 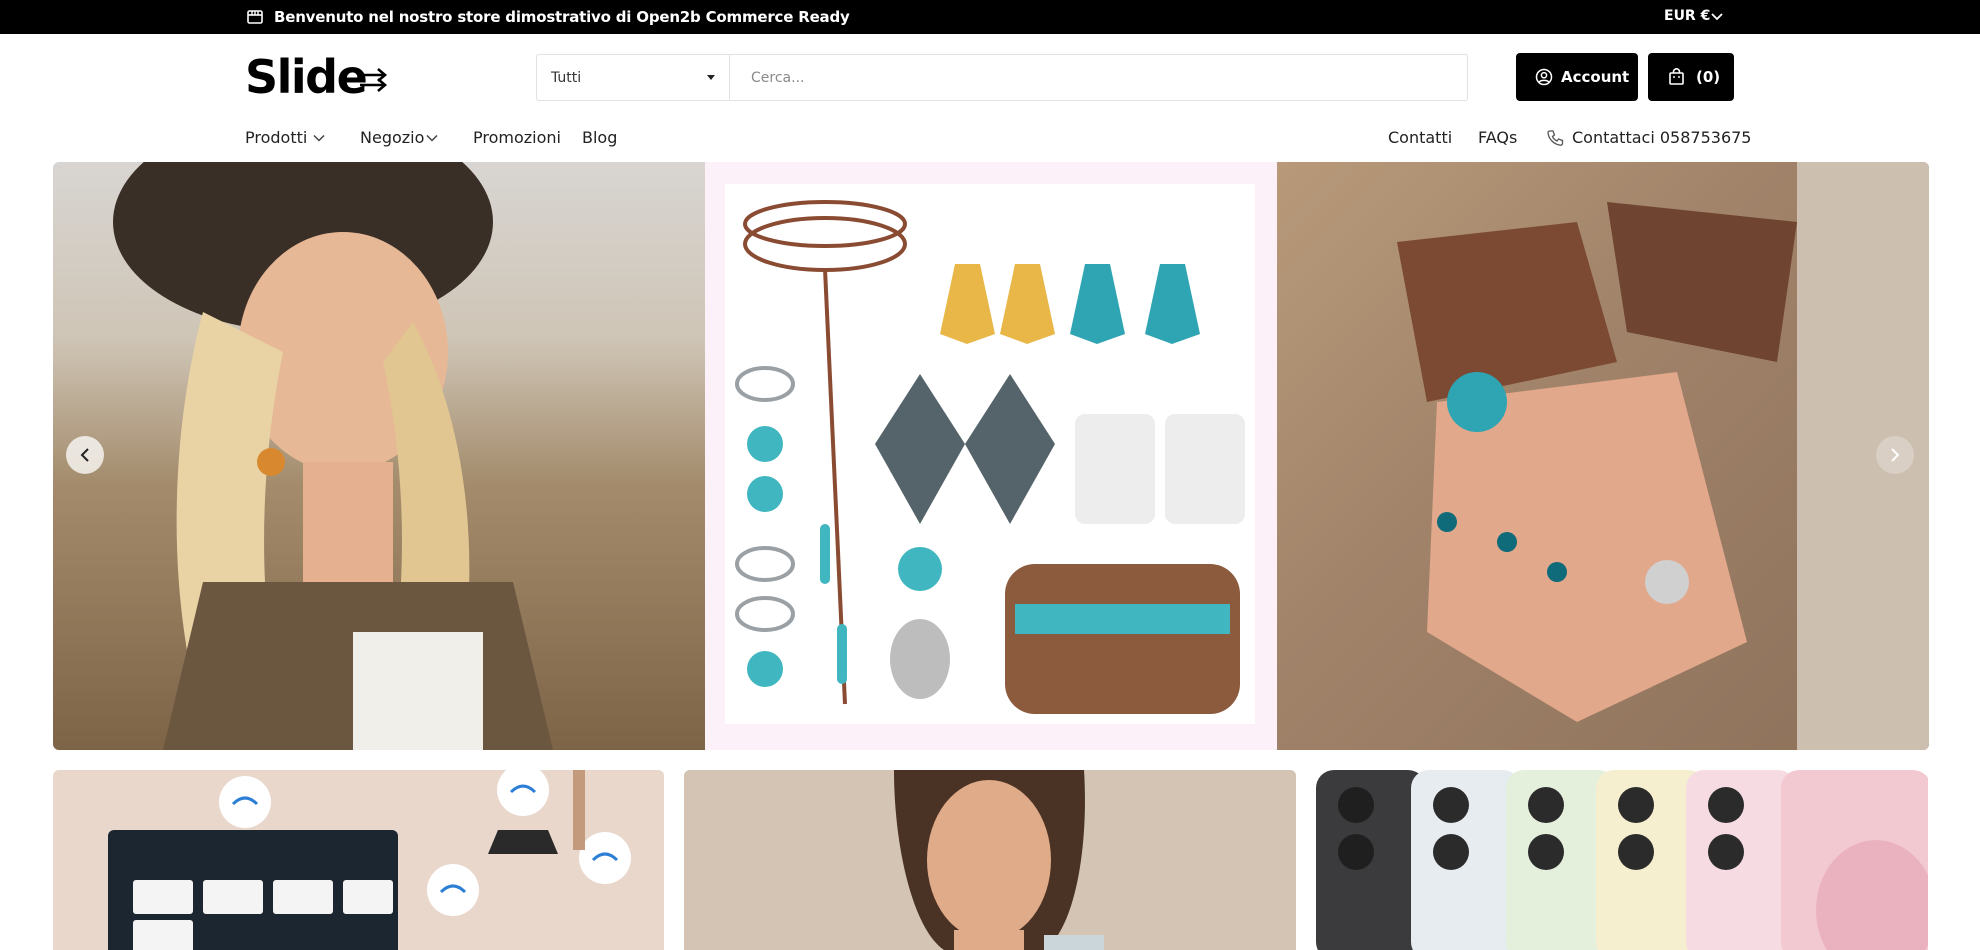 I want to click on search-bar: Tutti, so click(x=1002, y=77).